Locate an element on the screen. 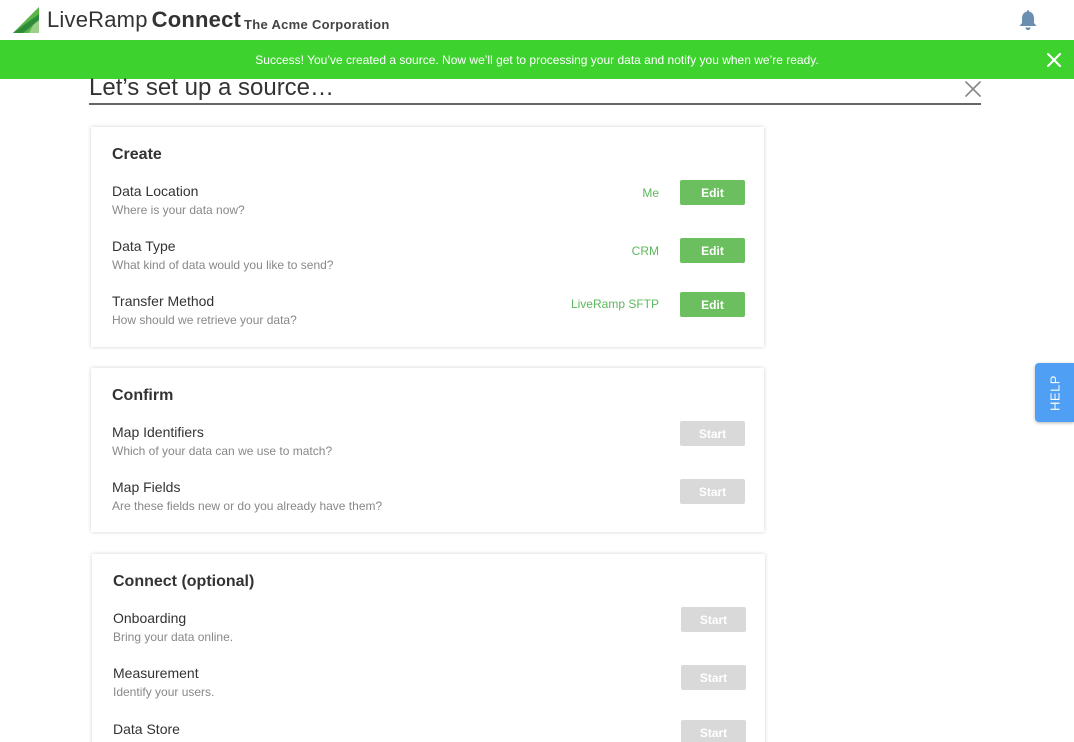  card-title: Confirm is located at coordinates (143, 395).